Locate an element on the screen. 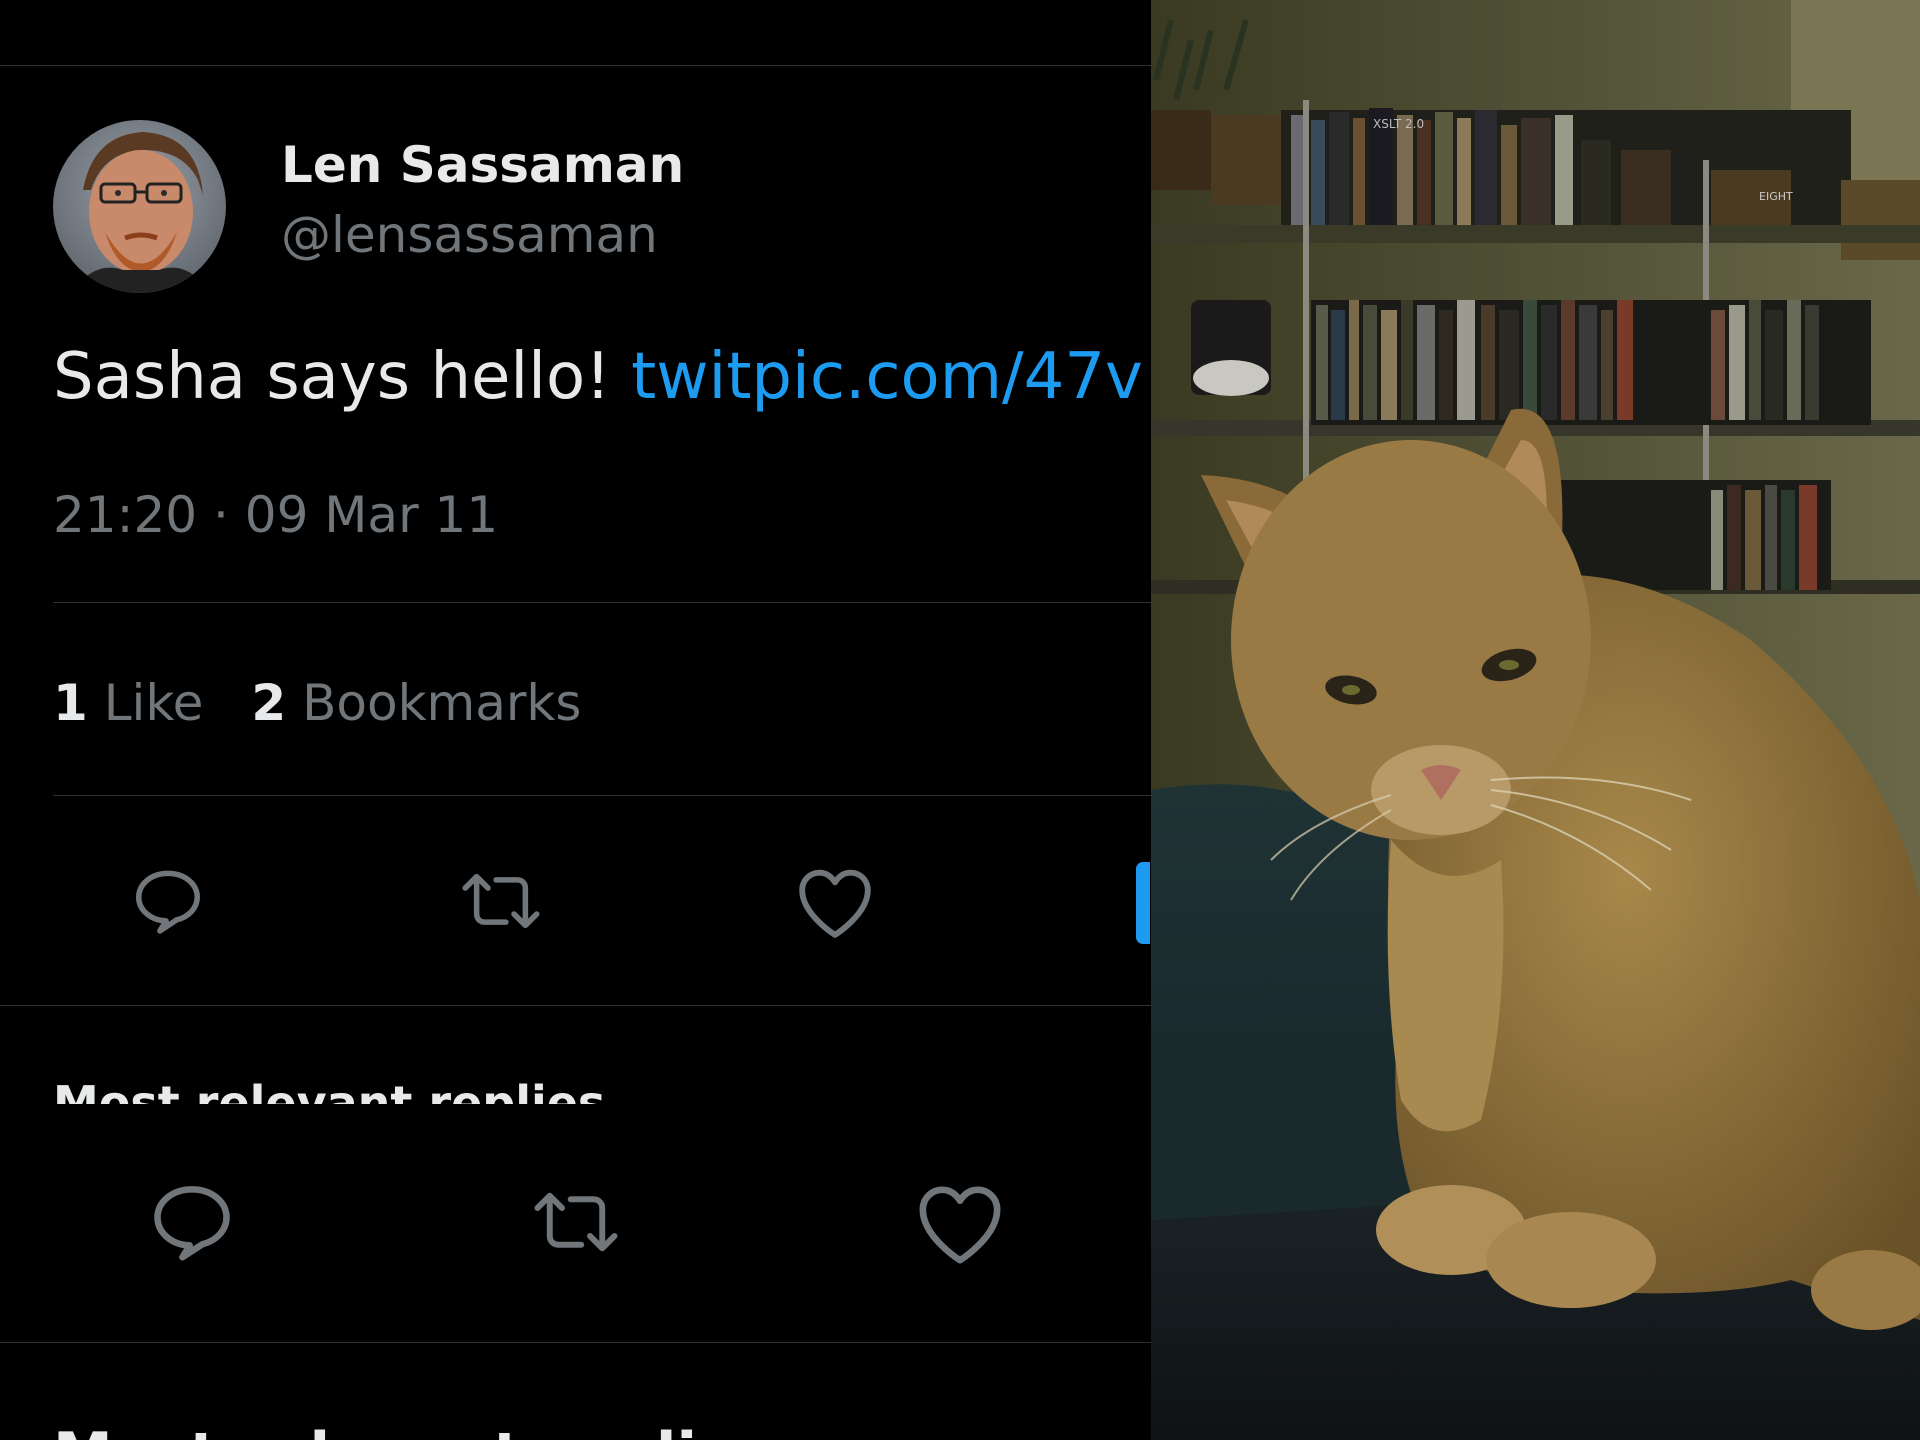  more-replies-label: Most relevant replies is located at coordinates (413, 1430).